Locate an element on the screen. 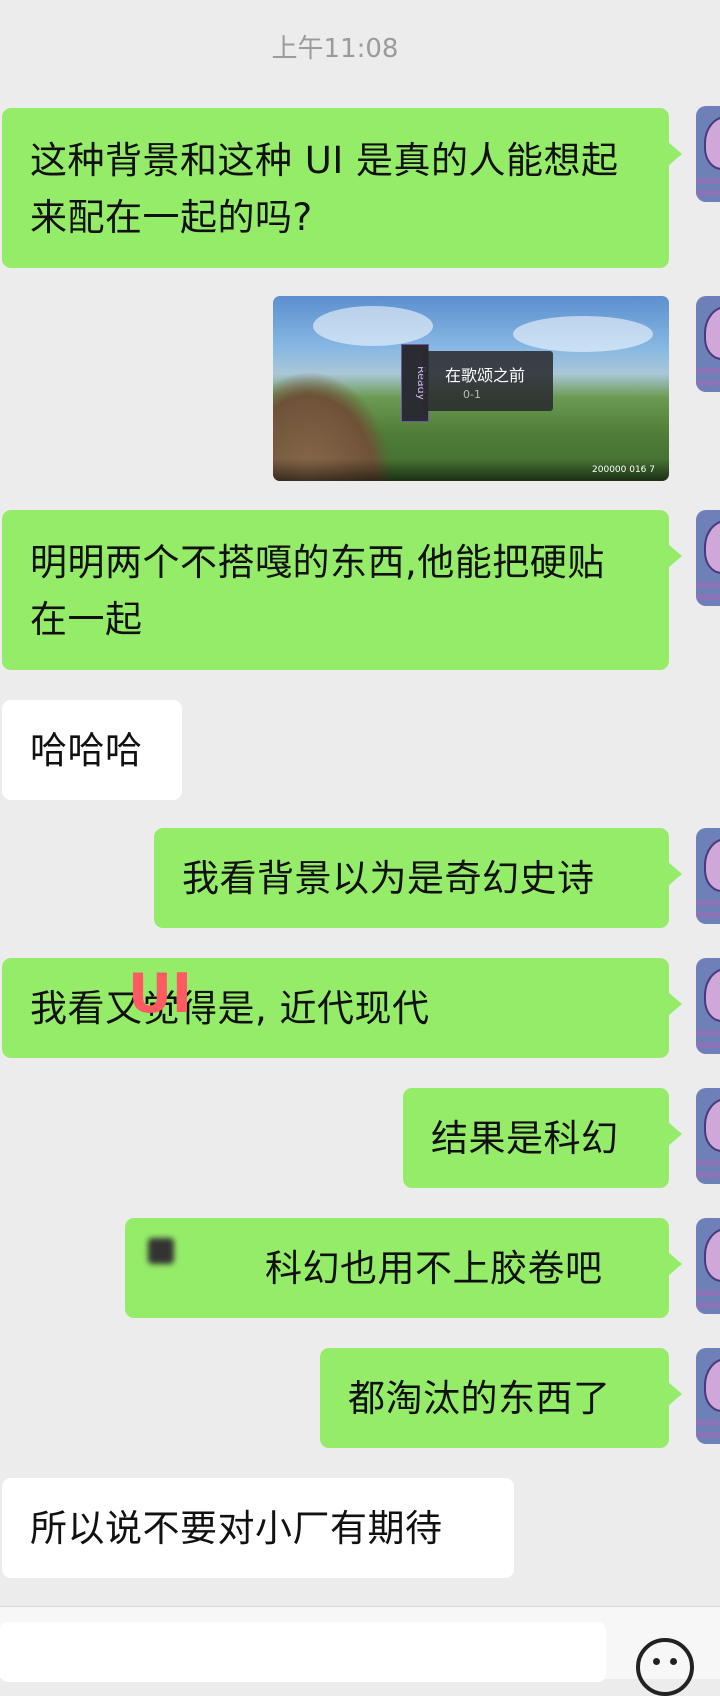  message-text: 科幻也用不上胶卷吧 is located at coordinates (434, 1268).